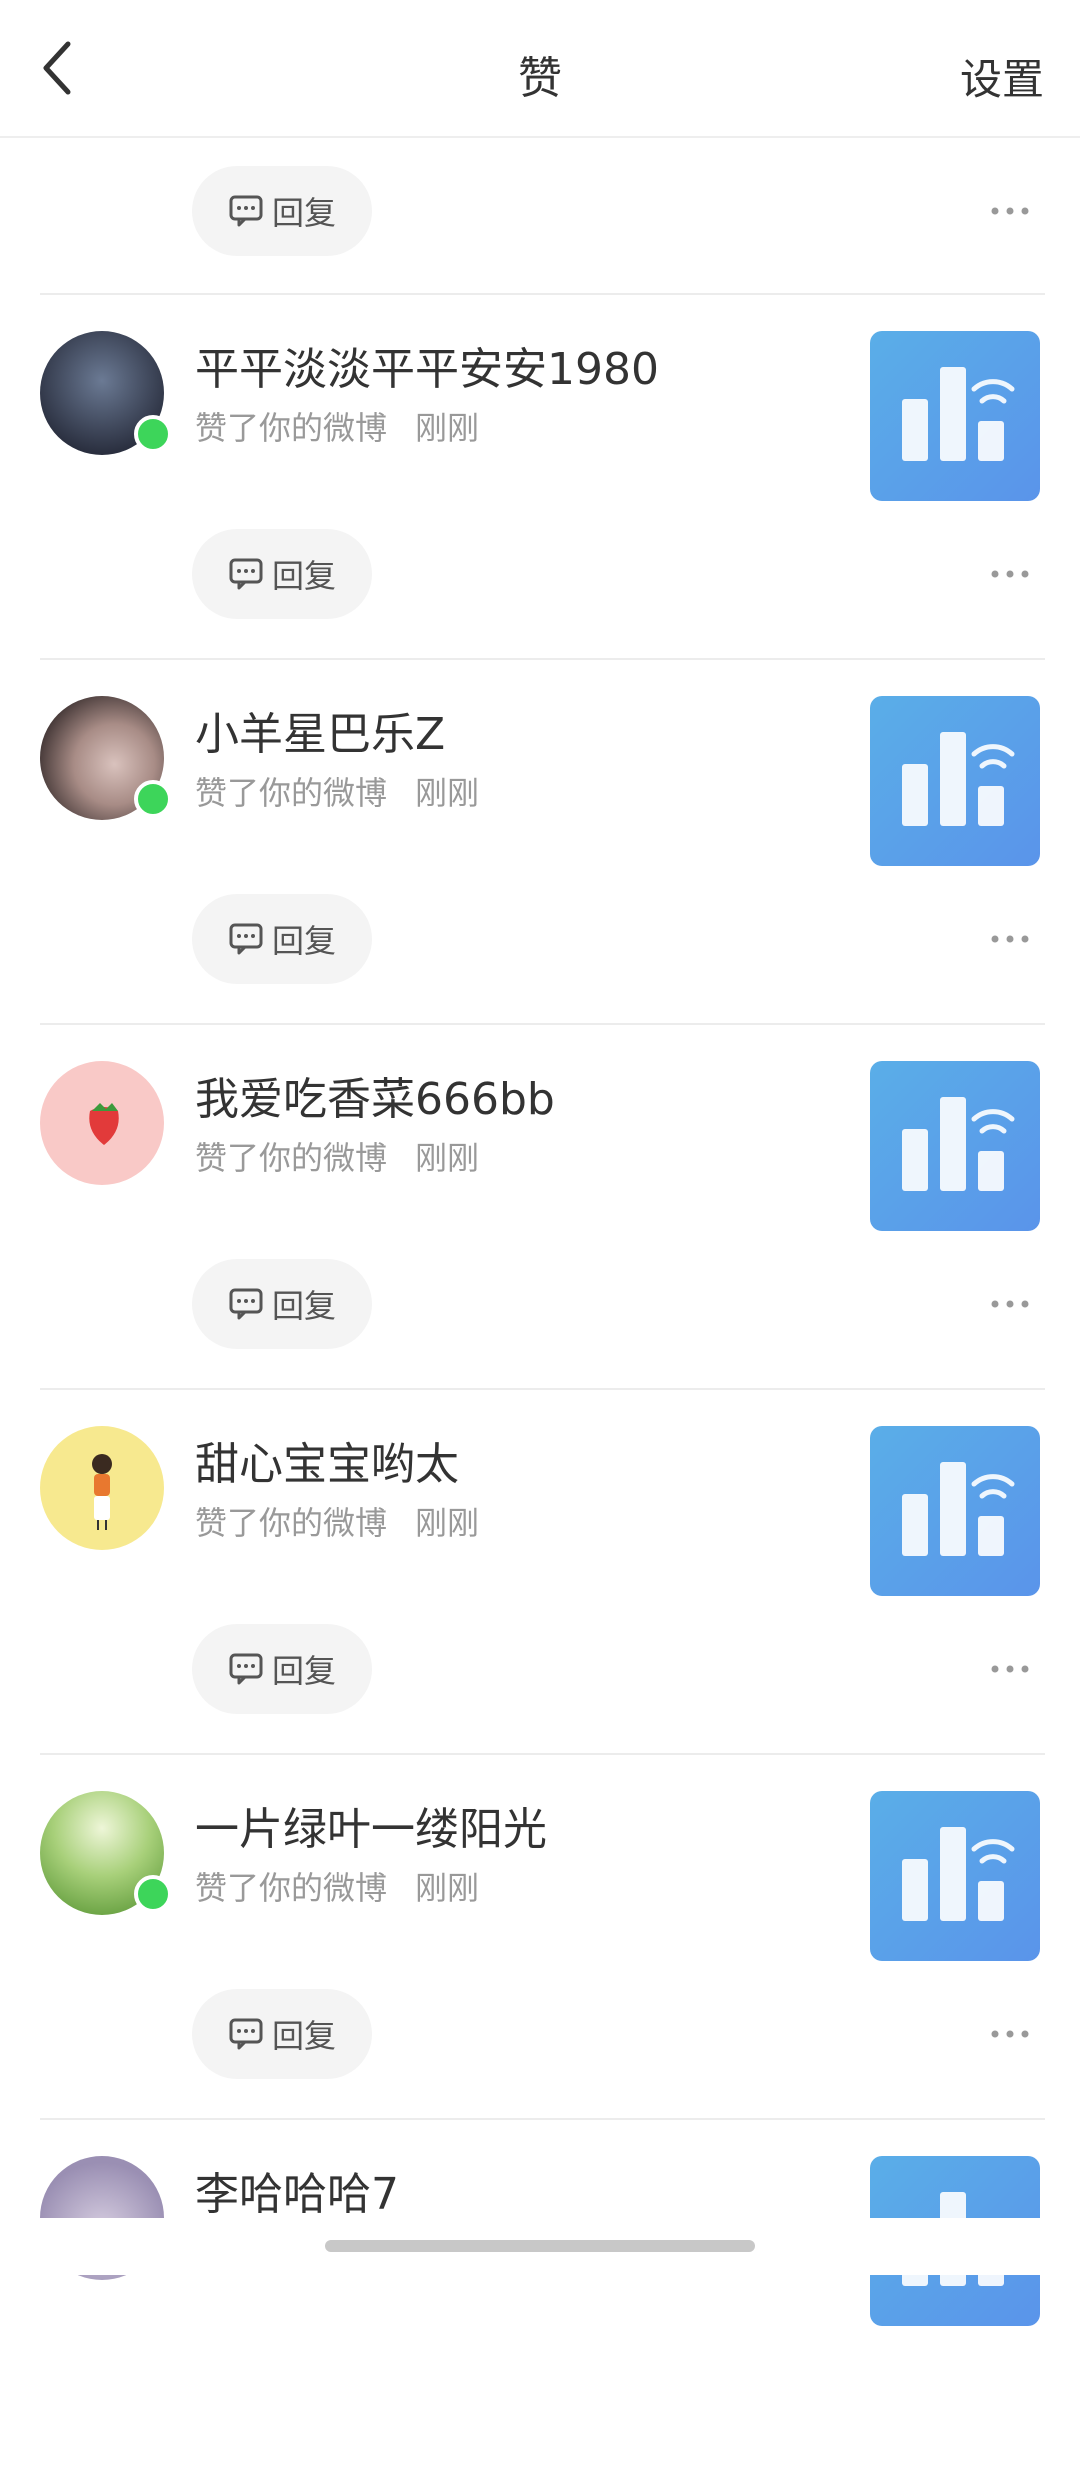 Image resolution: width=1080 pixels, height=2483 pixels. What do you see at coordinates (540, 840) in the screenshot?
I see `list-item: 小羊星巴乐Z 赞了你的微博 刚刚 回复` at bounding box center [540, 840].